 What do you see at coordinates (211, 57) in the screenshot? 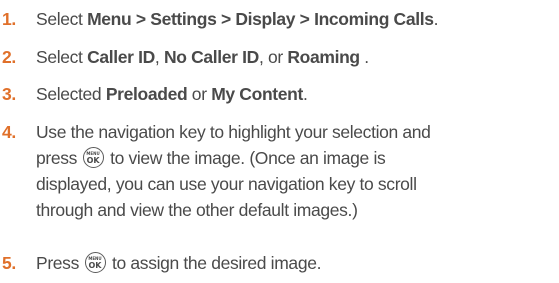
I see `option-no-caller-id: No Caller ID` at bounding box center [211, 57].